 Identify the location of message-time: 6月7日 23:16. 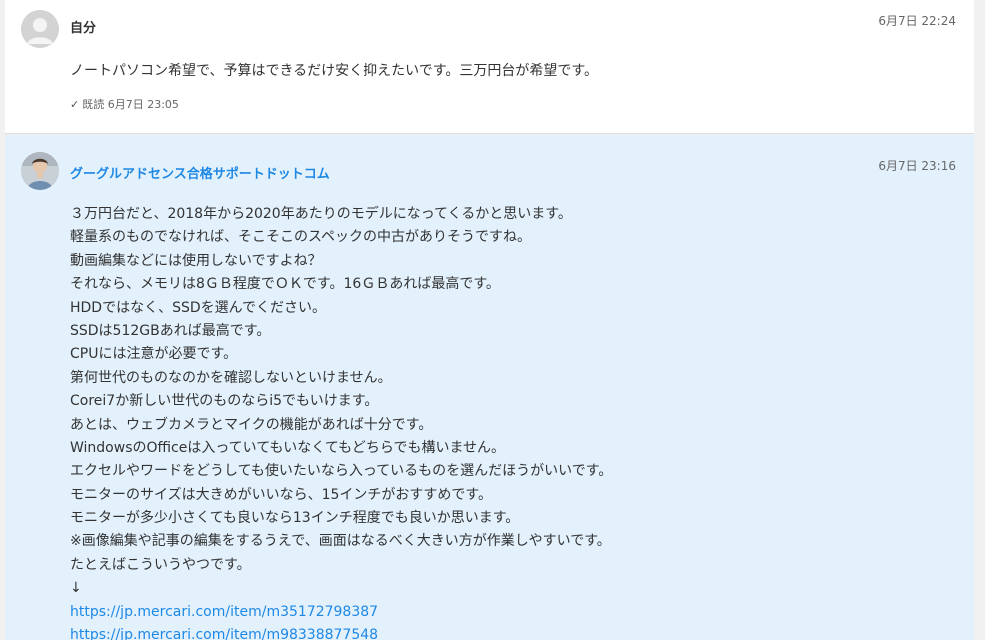
(917, 166).